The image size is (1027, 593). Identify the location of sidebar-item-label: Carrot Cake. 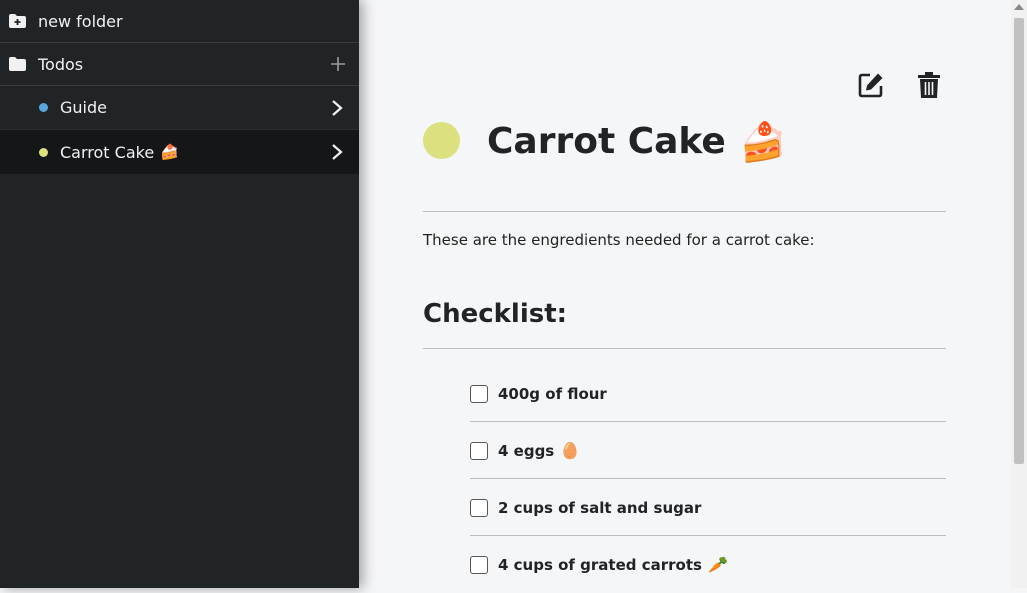
(107, 152).